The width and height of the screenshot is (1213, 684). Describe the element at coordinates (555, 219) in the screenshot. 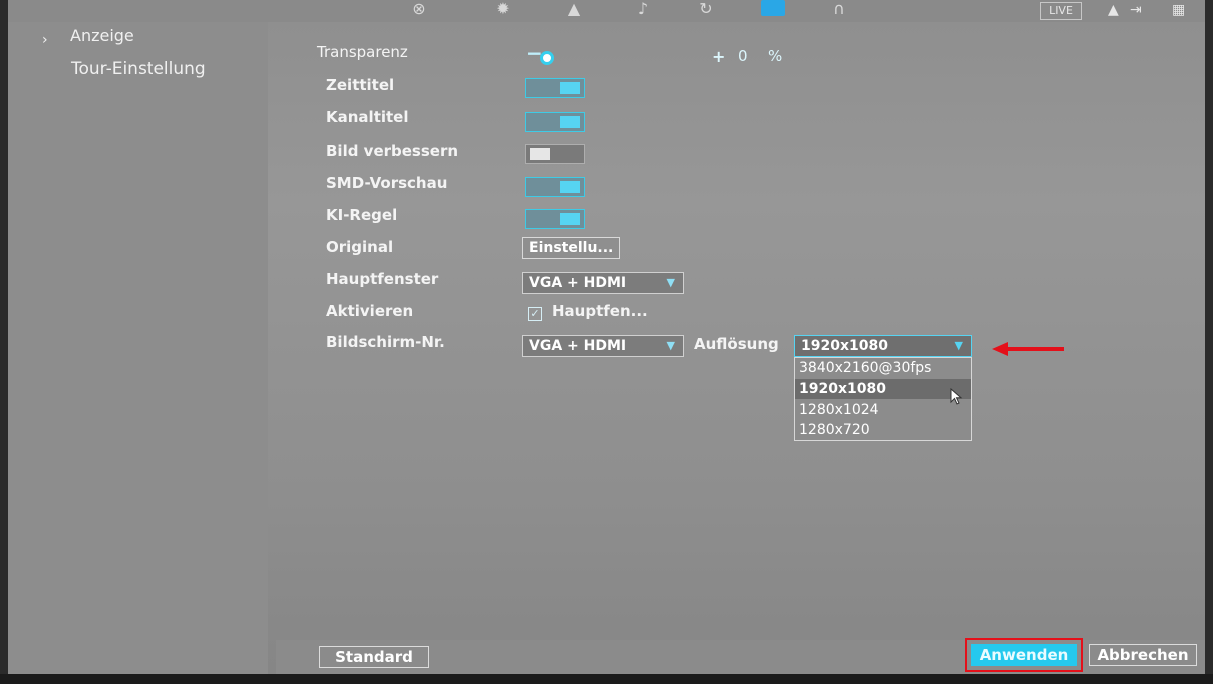

I see `ai-rule-toggle` at that location.